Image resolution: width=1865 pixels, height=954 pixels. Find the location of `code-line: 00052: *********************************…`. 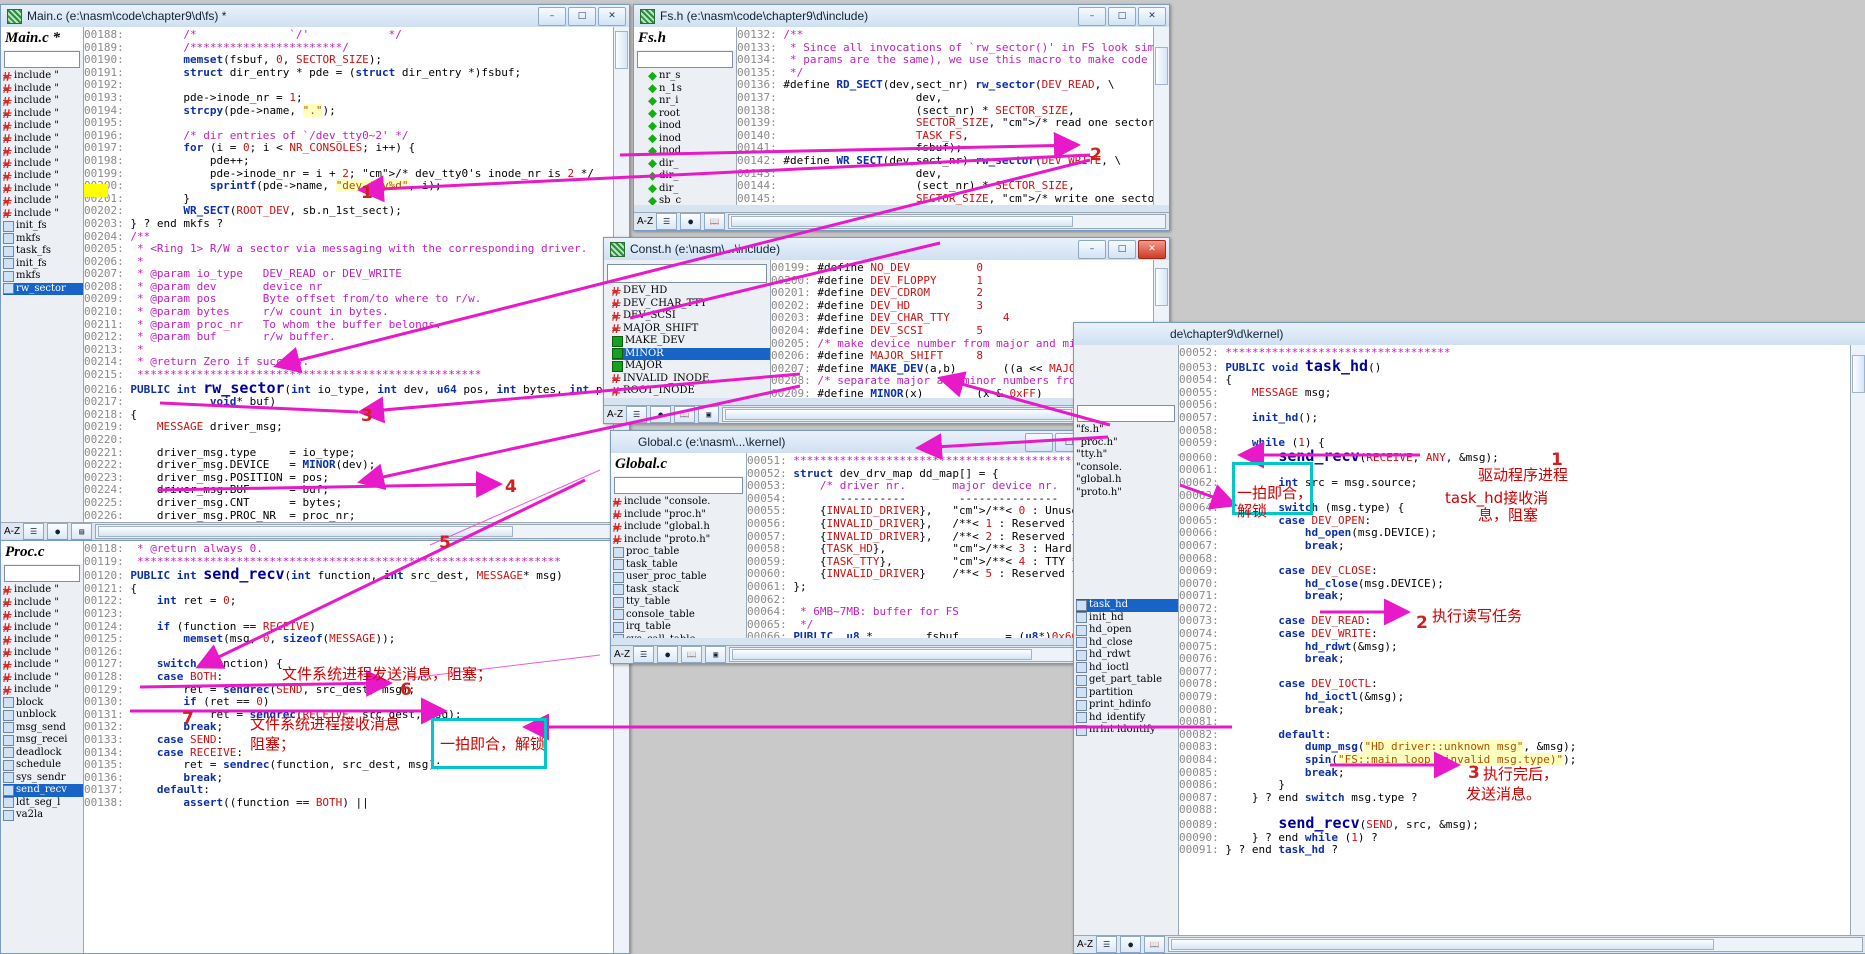

code-line: 00052: *********************************… is located at coordinates (1514, 353).